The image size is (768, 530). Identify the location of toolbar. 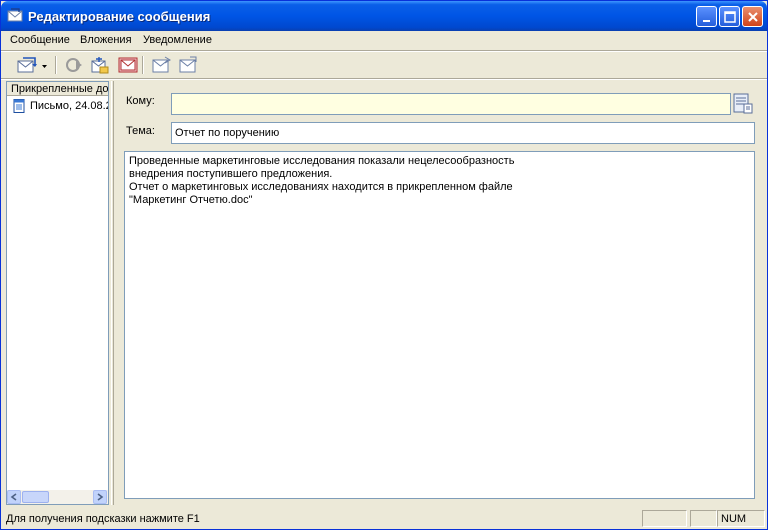
(384, 65).